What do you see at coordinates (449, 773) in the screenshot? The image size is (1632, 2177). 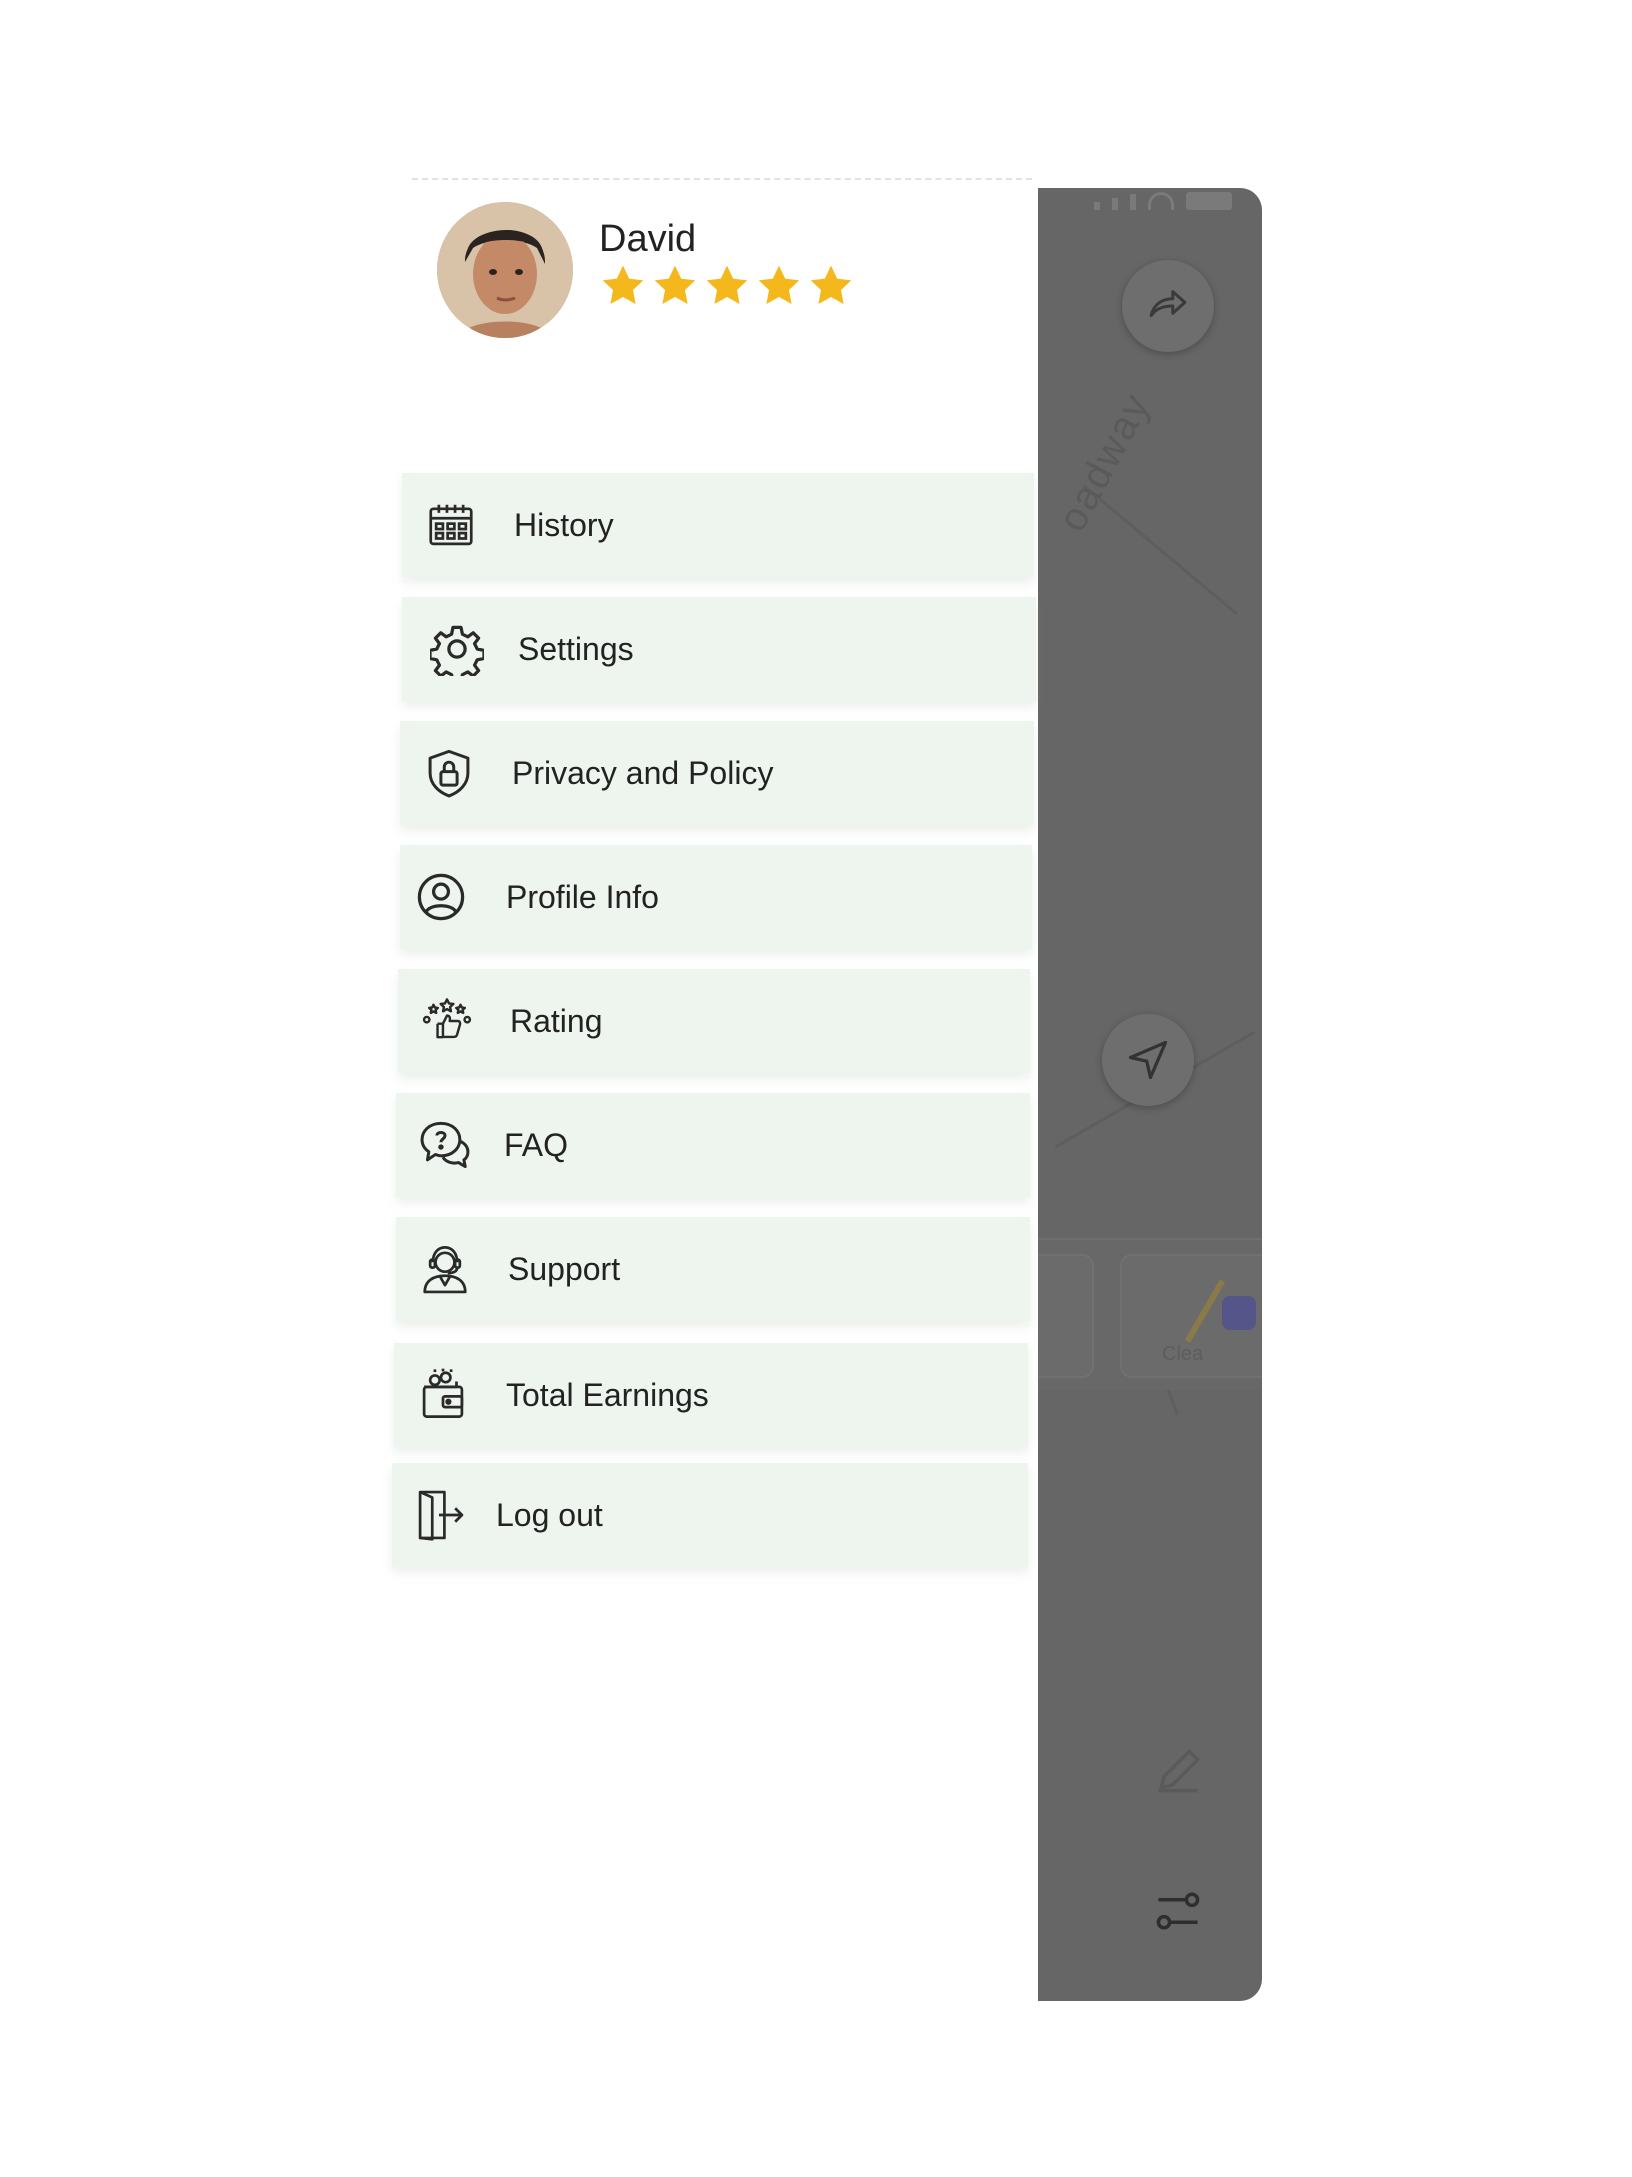 I see `shield-lock-icon` at bounding box center [449, 773].